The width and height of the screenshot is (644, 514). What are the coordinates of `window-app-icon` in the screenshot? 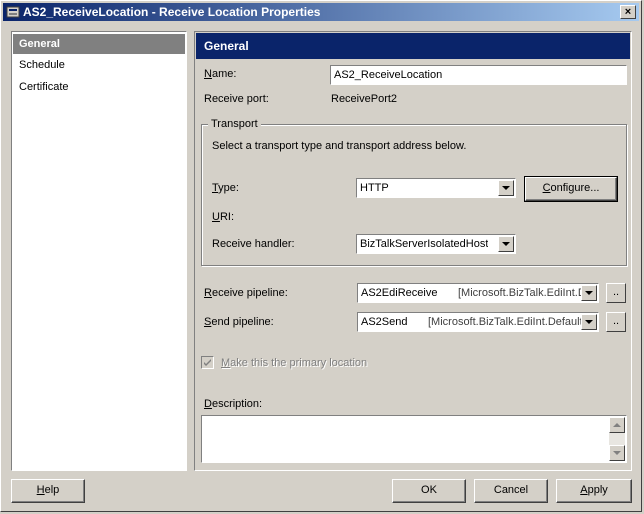 It's located at (13, 12).